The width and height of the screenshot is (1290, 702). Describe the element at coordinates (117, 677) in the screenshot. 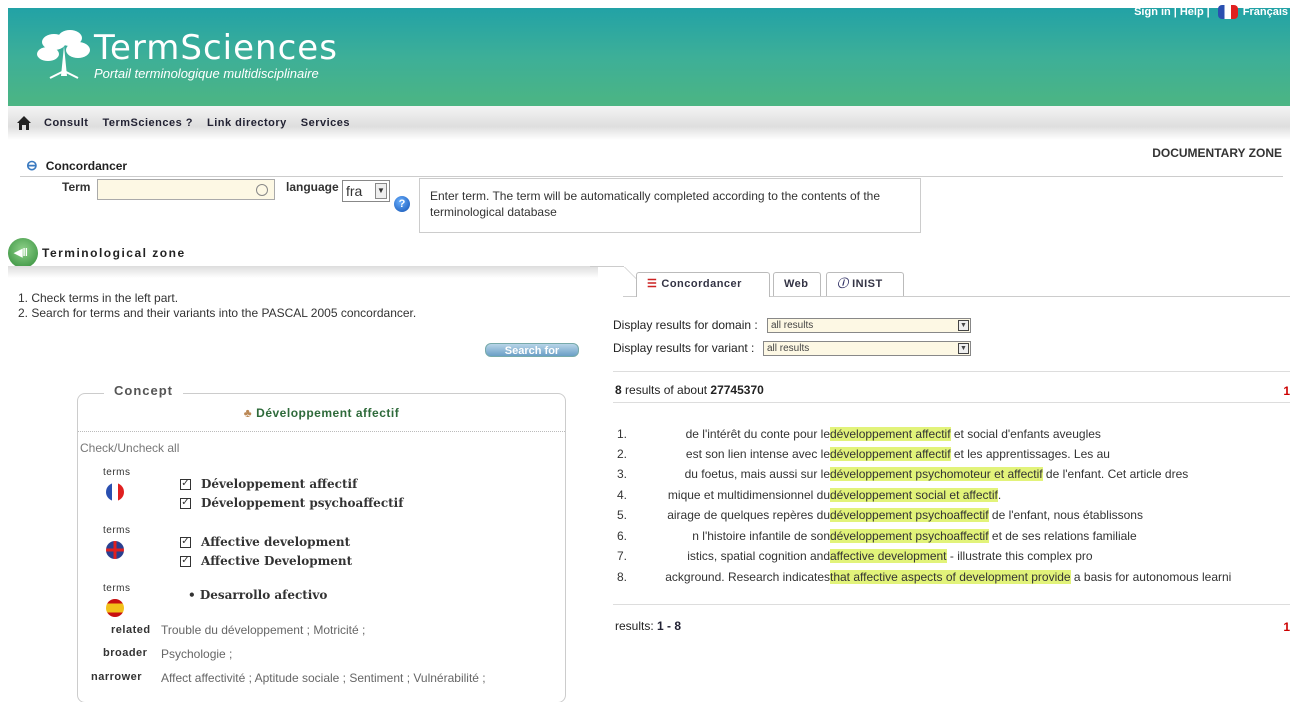

I see `narrower-label: narrower` at that location.